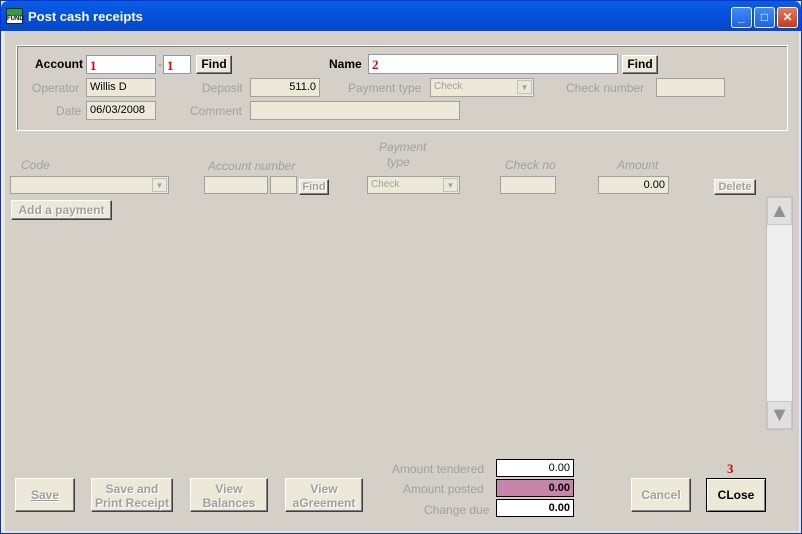 This screenshot has height=534, width=802. I want to click on account-number-suffix-field, so click(283, 185).